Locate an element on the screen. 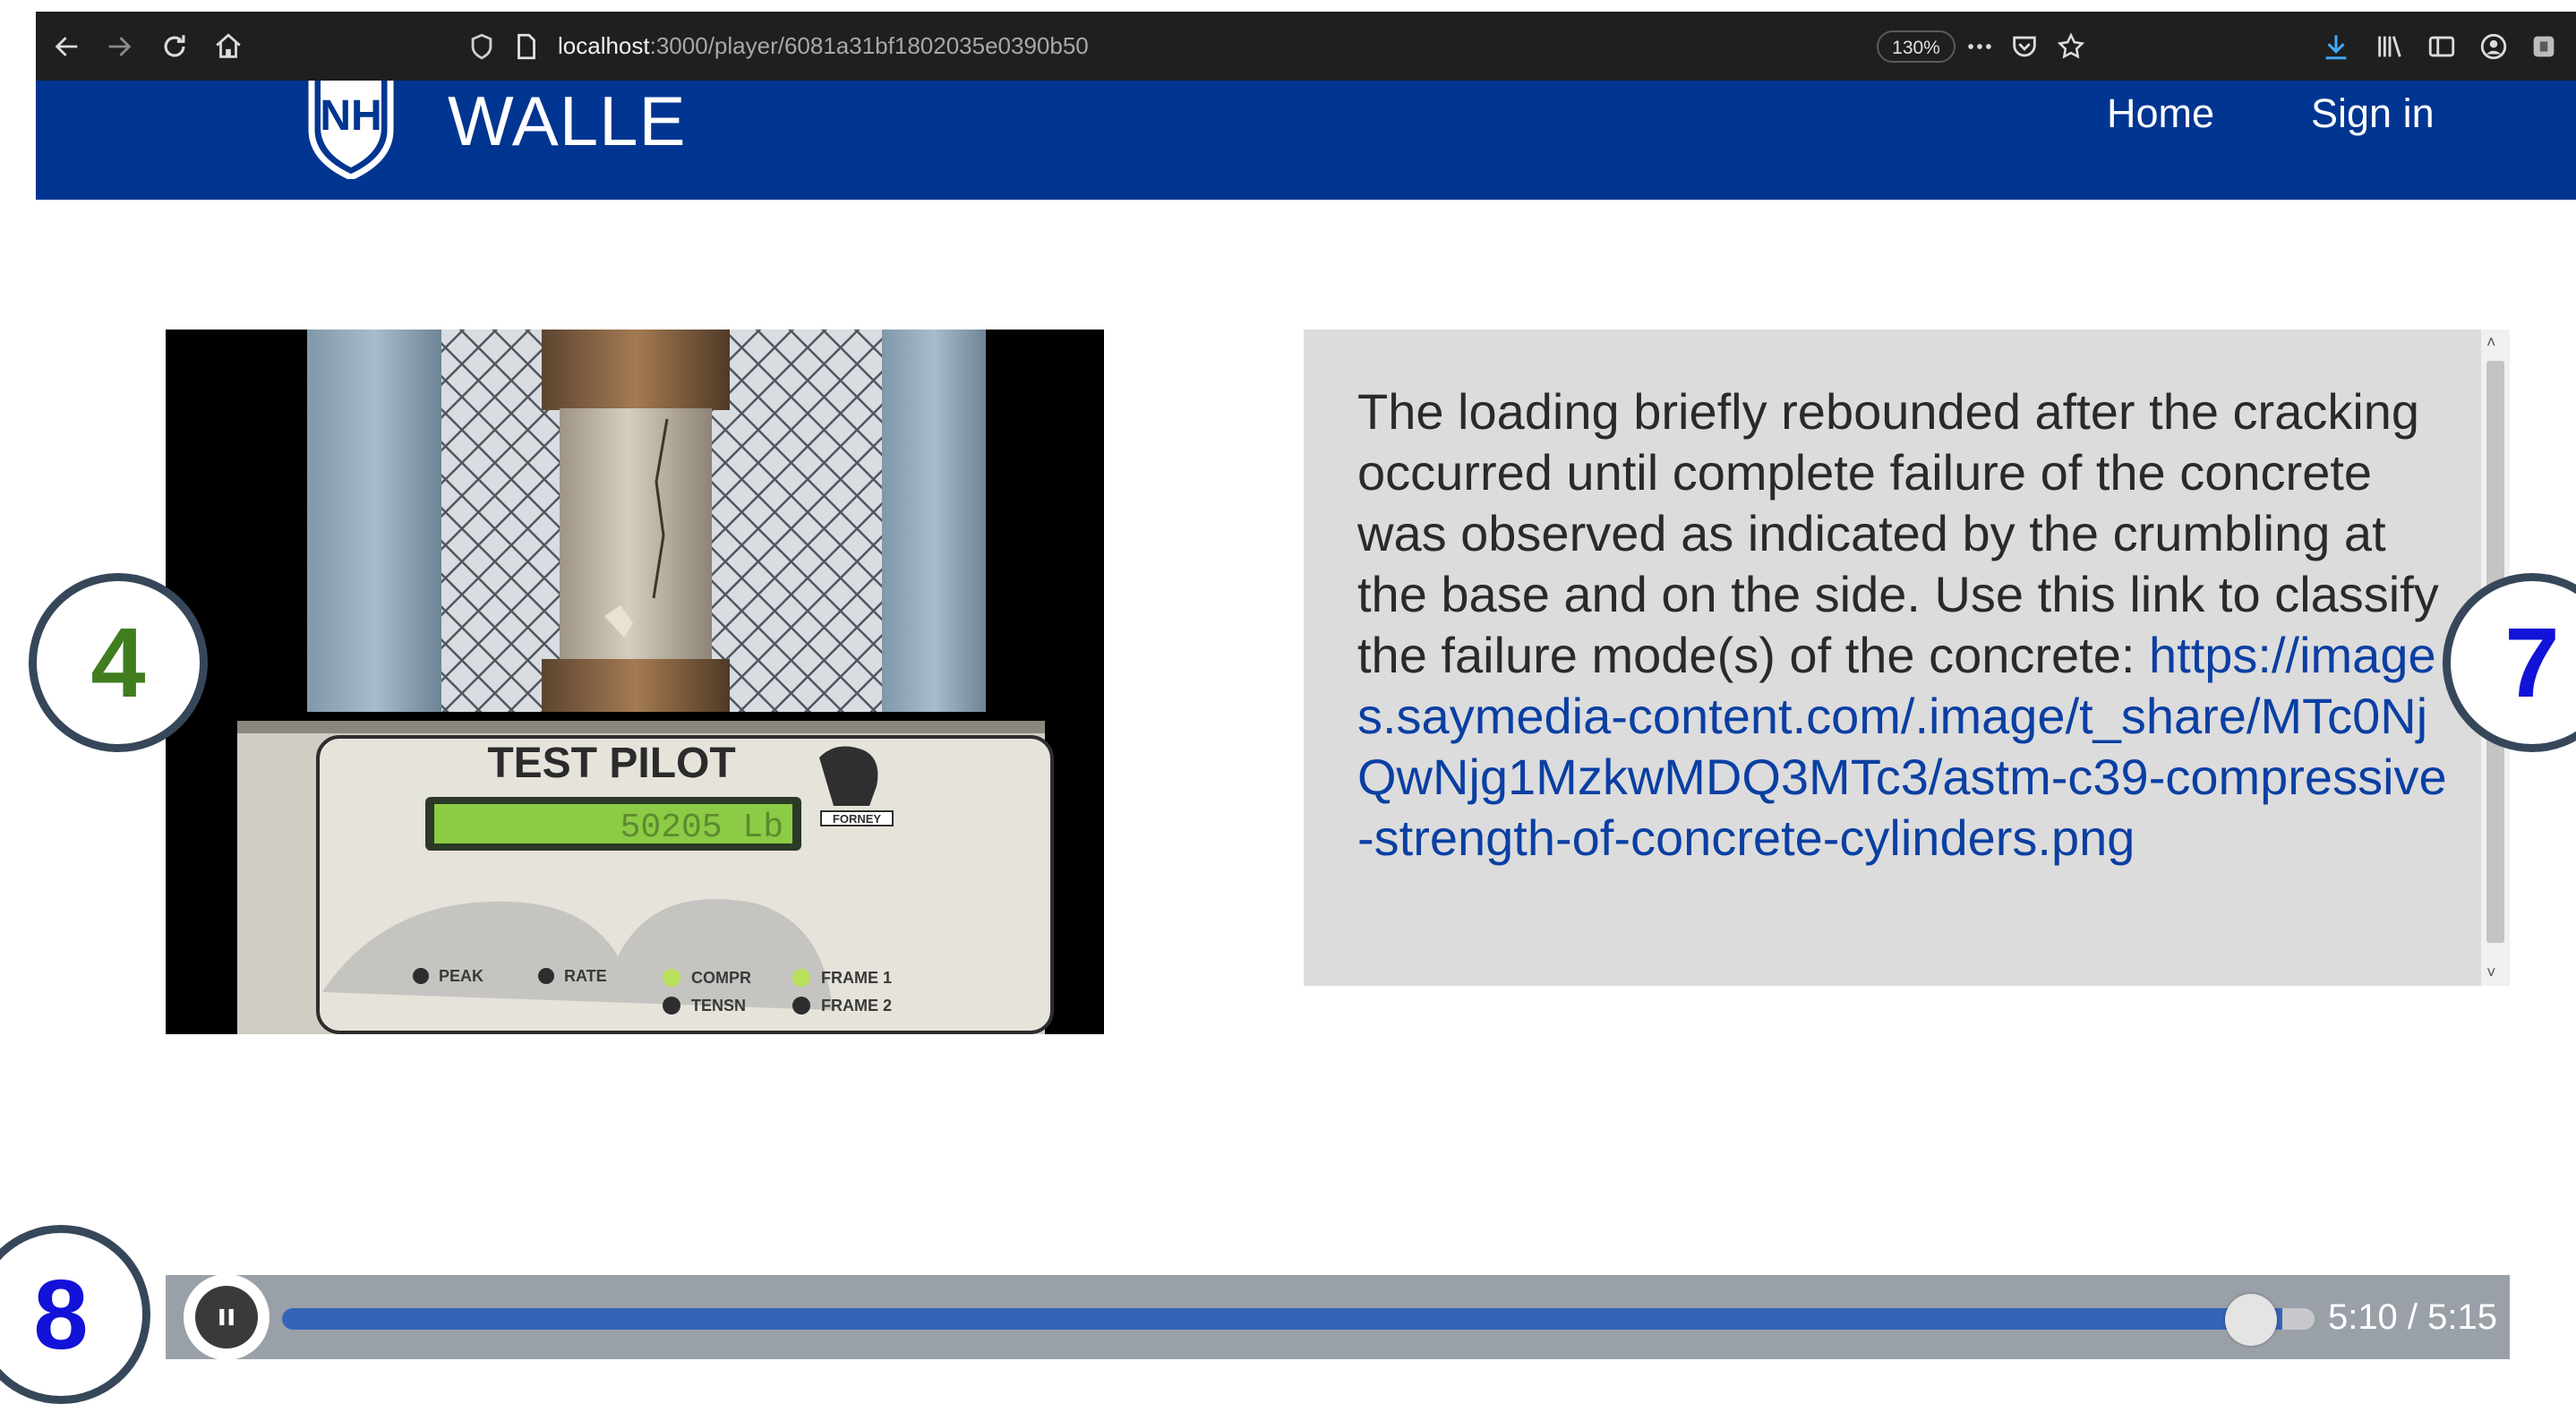 The height and width of the screenshot is (1404, 2576). time-display: 5:10 / 5:15 is located at coordinates (2412, 1317).